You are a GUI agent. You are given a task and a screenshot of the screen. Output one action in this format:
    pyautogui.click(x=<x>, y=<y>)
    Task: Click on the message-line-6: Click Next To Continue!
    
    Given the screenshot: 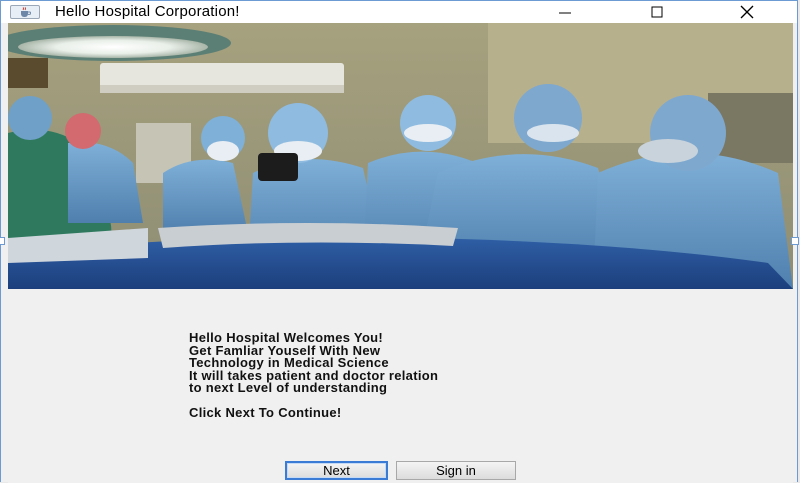 What is the action you would take?
    pyautogui.click(x=265, y=412)
    